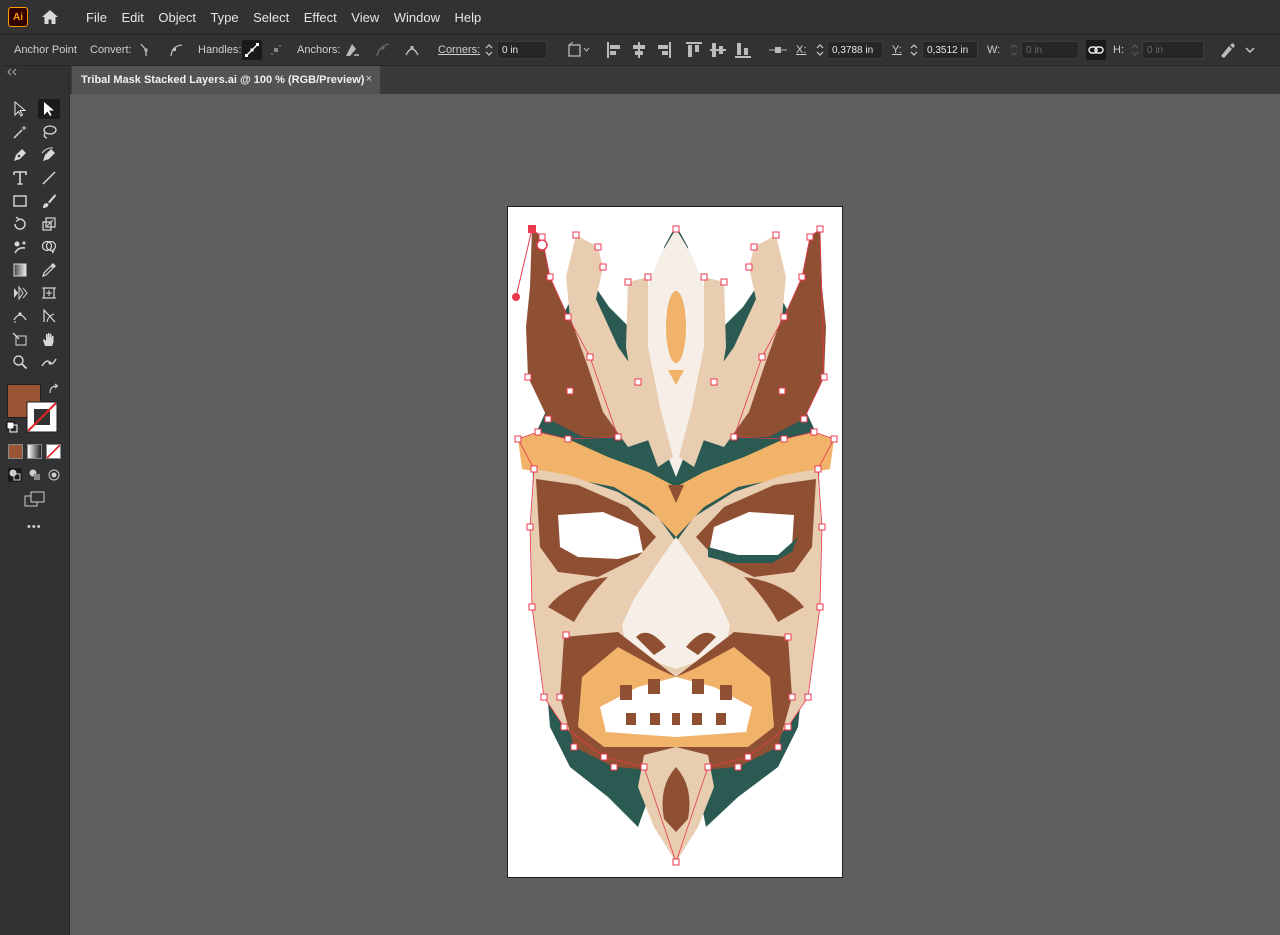  Describe the element at coordinates (20, 316) in the screenshot. I see `width-tool` at that location.